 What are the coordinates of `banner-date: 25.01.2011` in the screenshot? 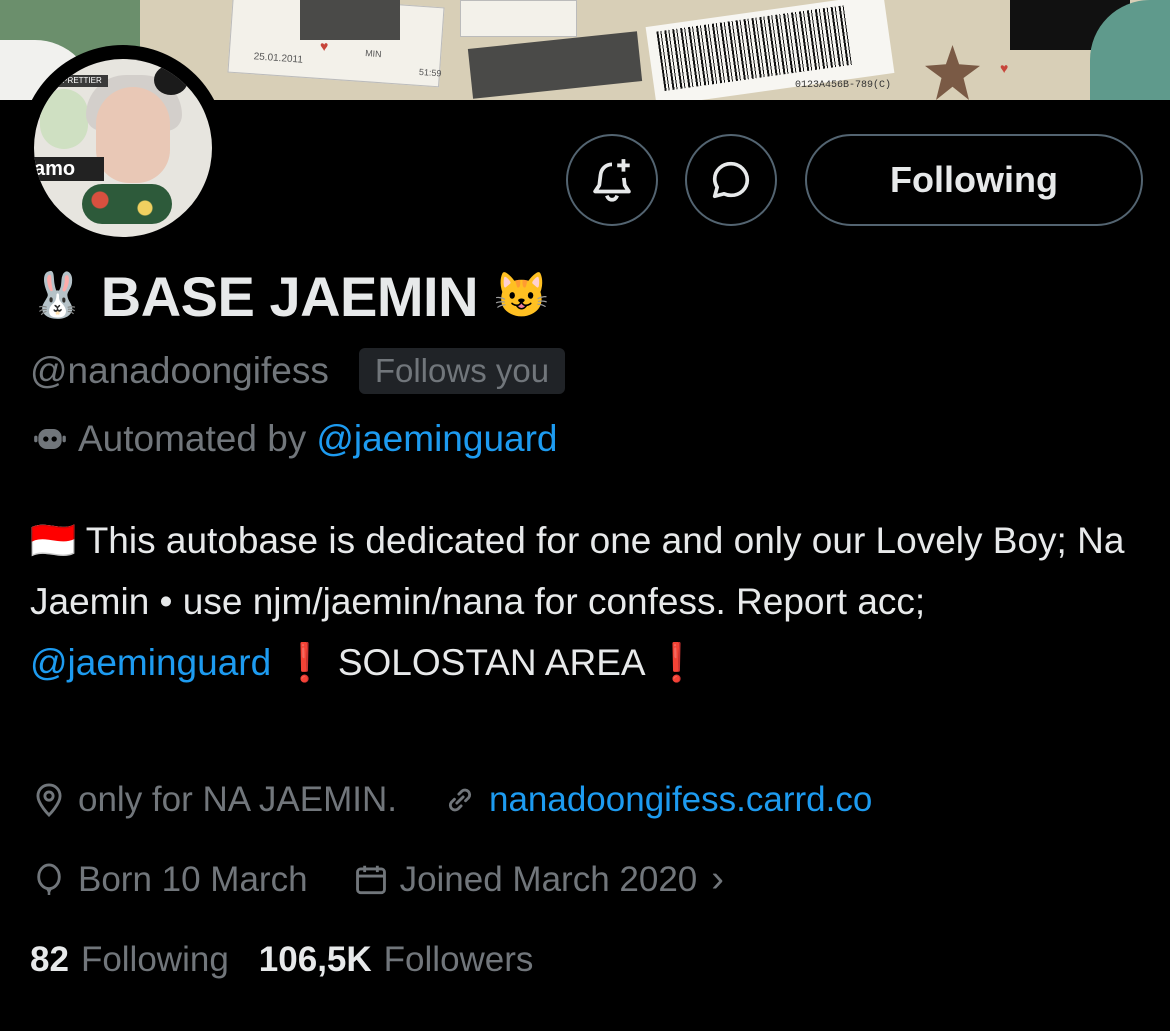 It's located at (278, 58).